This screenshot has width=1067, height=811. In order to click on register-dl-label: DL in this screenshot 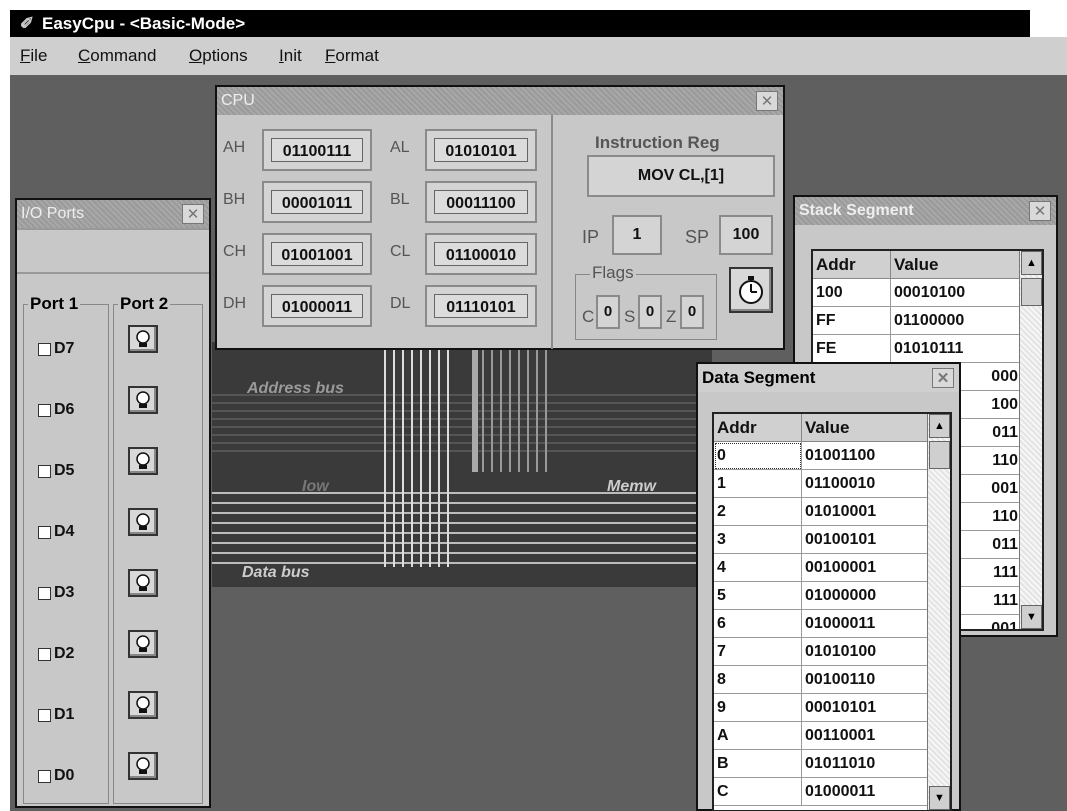, I will do `click(400, 303)`.